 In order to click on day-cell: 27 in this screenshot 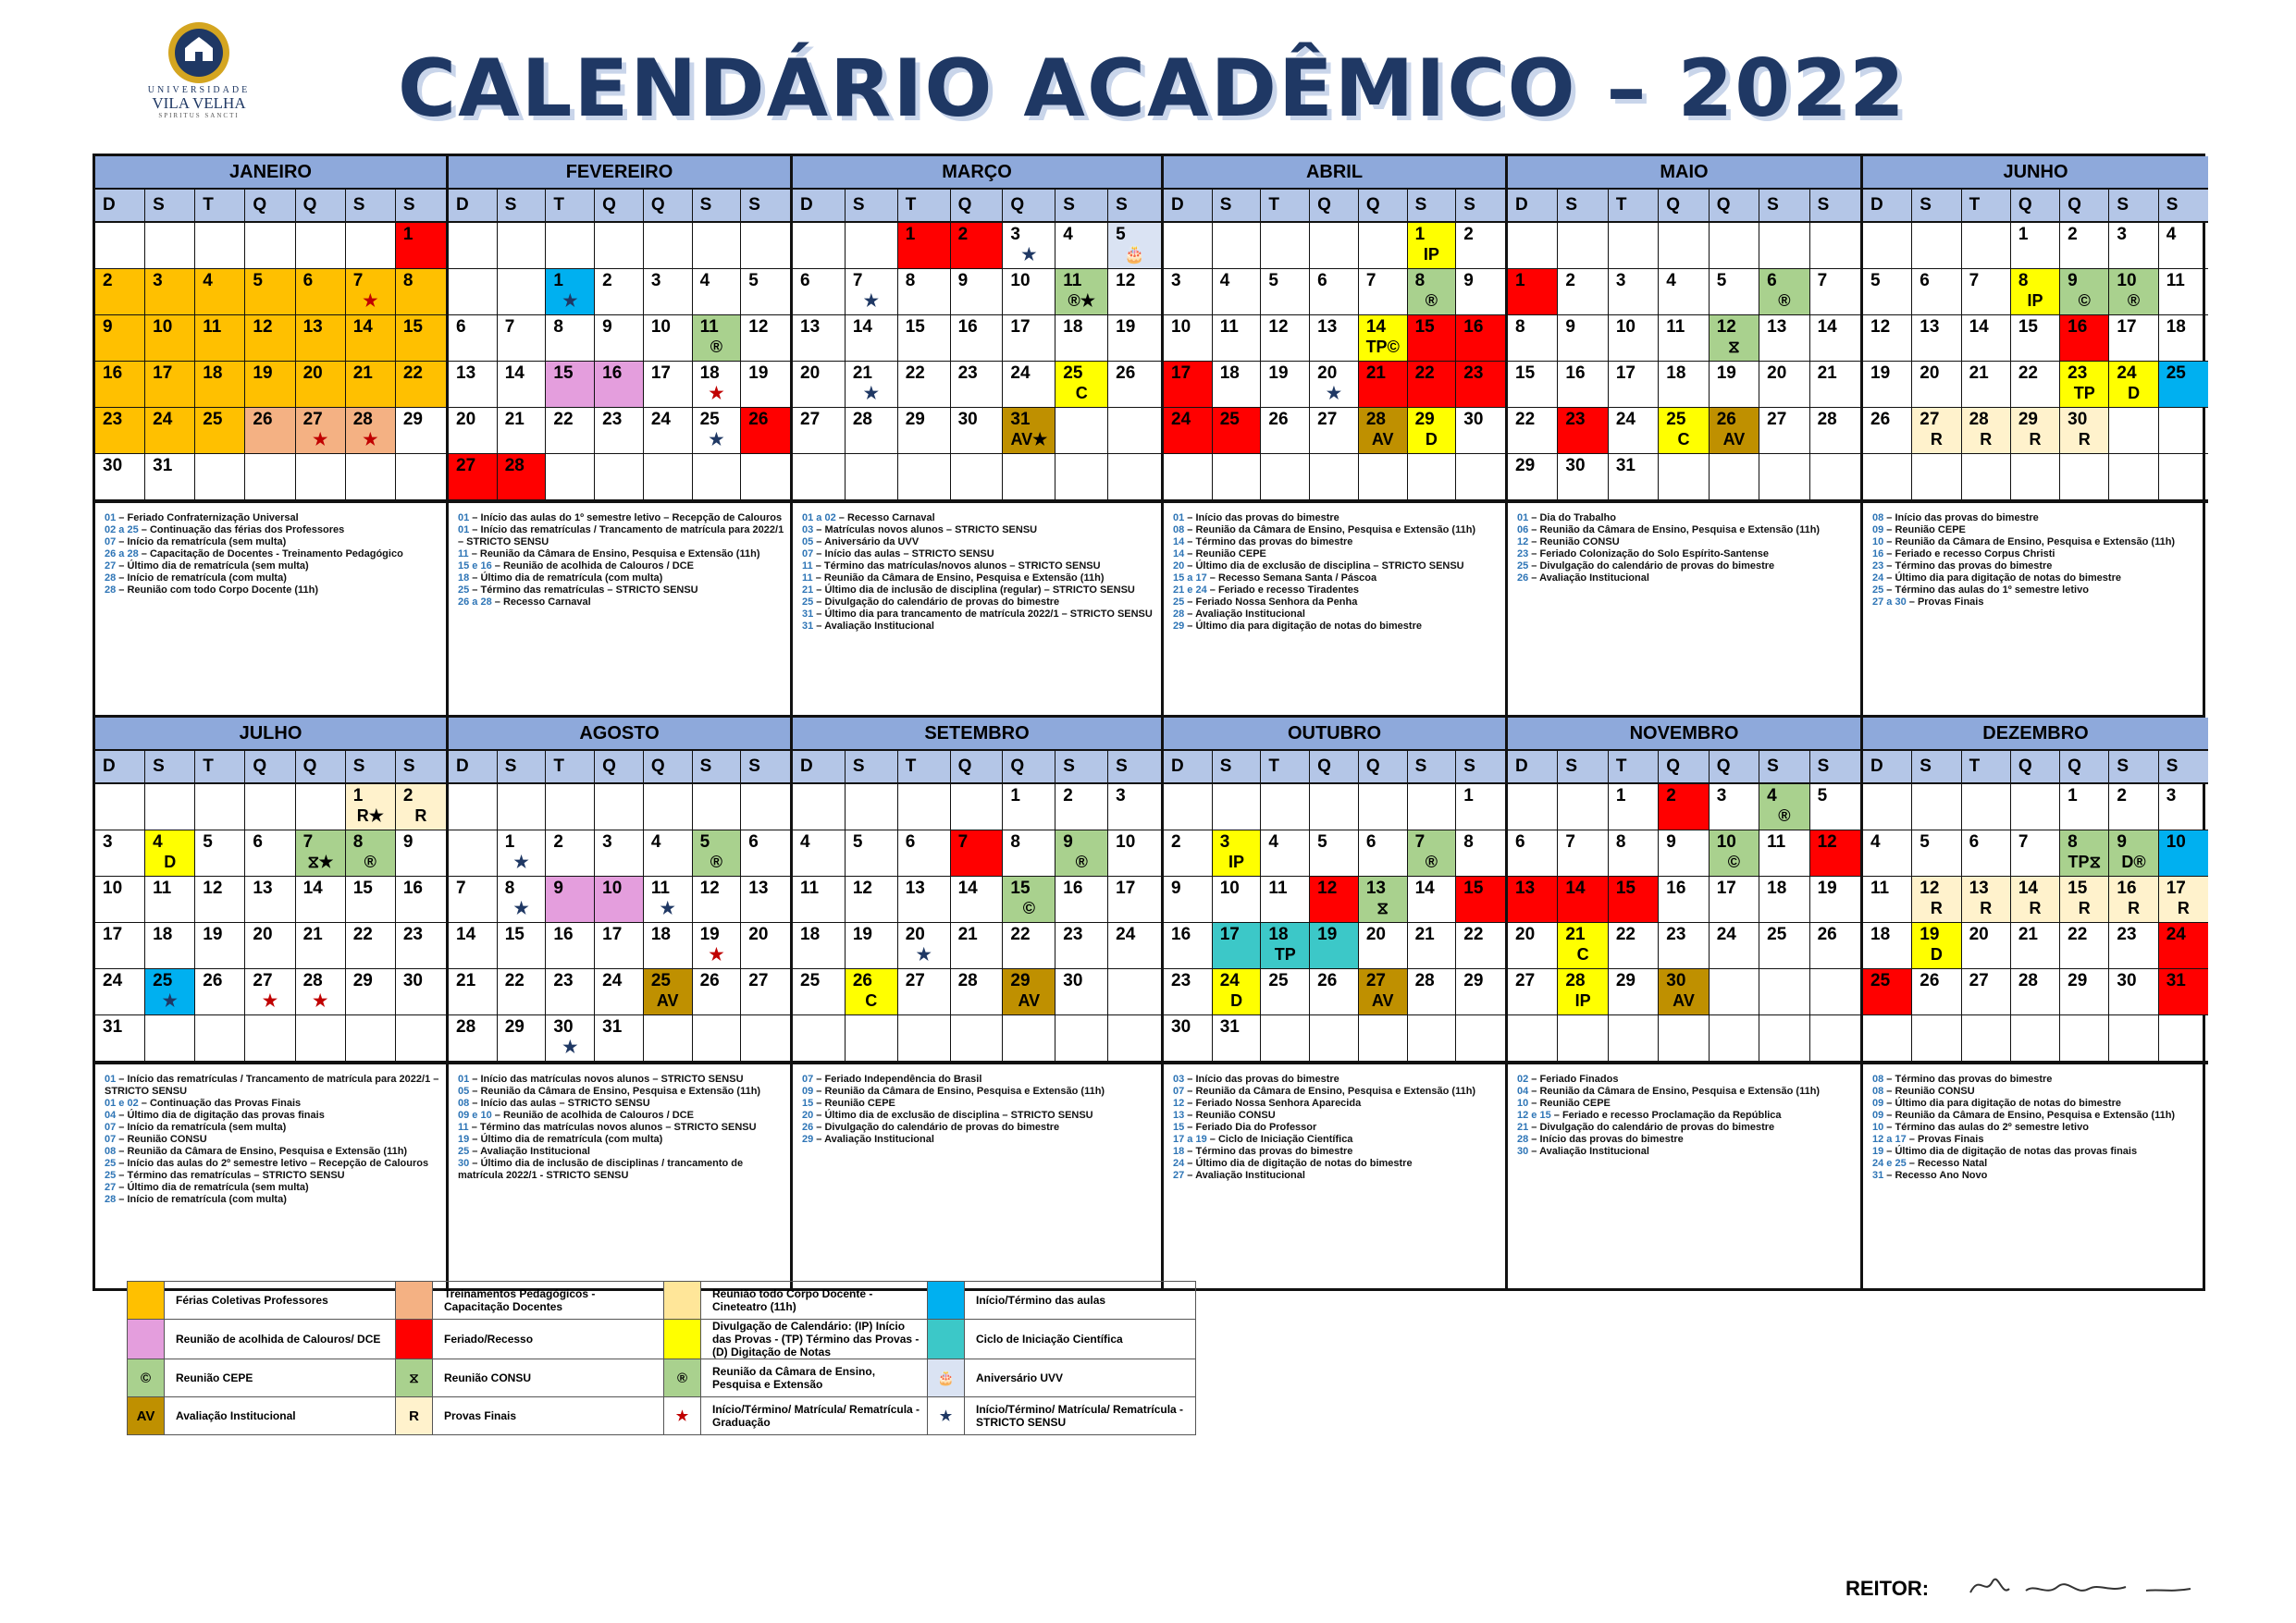, I will do `click(765, 992)`.